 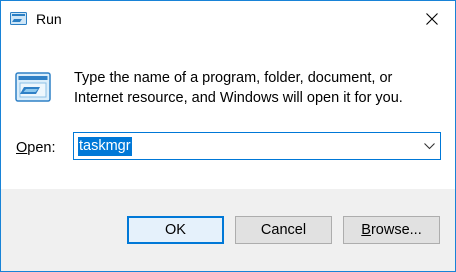 What do you see at coordinates (283, 230) in the screenshot?
I see `cancel-button: Cancel` at bounding box center [283, 230].